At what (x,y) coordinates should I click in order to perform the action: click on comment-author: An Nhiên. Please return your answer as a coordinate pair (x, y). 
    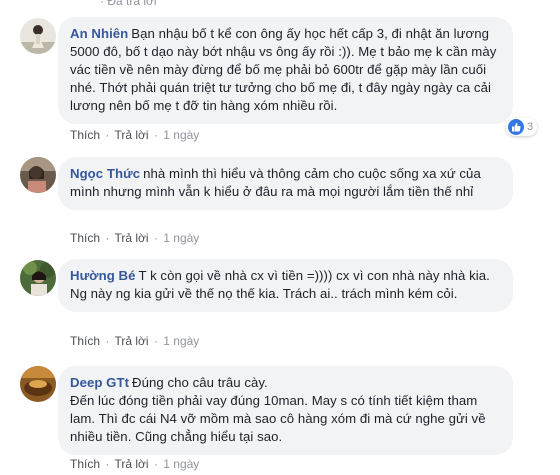
    Looking at the image, I should click on (99, 33).